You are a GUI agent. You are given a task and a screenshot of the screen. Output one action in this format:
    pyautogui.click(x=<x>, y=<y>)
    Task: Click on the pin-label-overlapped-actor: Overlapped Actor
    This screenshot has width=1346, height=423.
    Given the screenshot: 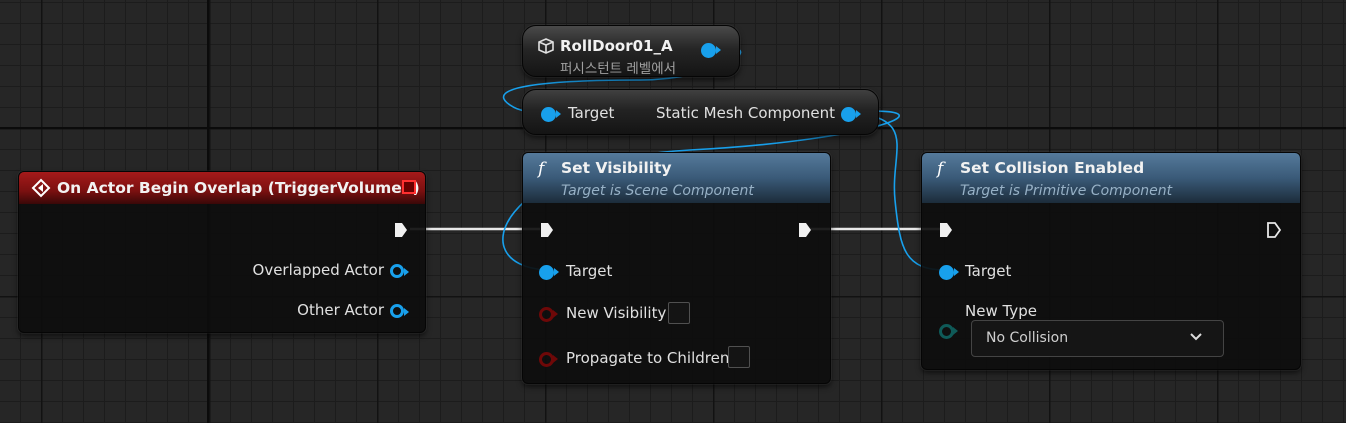 What is the action you would take?
    pyautogui.click(x=318, y=270)
    